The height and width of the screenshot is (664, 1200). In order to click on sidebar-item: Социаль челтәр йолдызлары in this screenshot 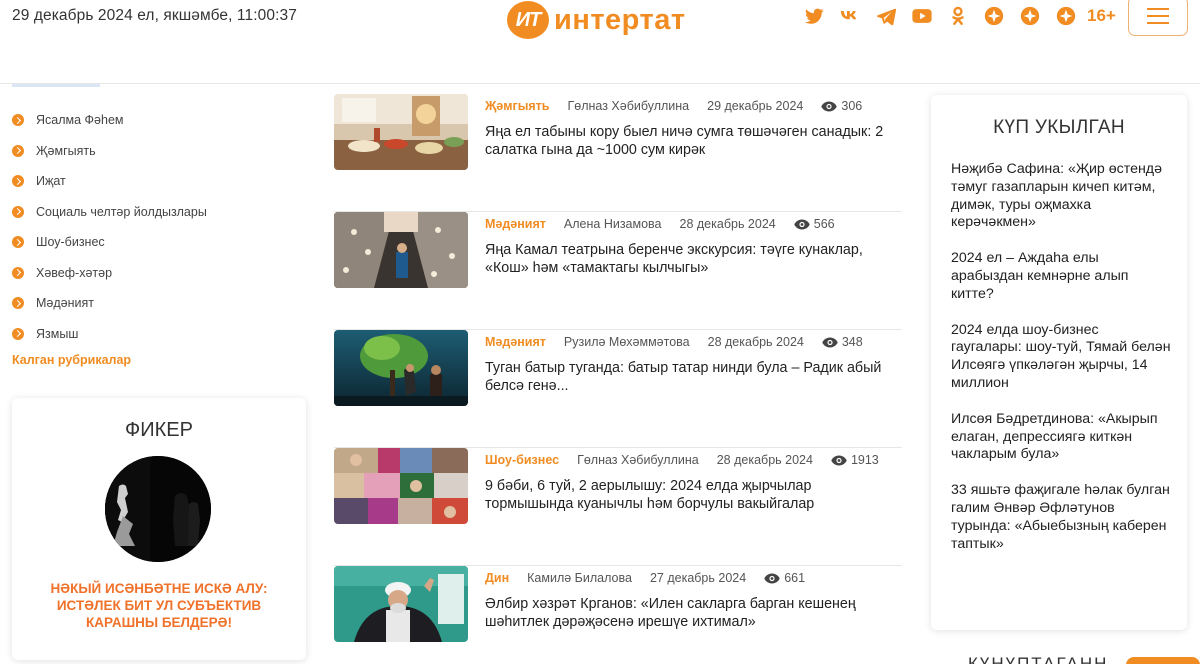, I will do `click(109, 212)`.